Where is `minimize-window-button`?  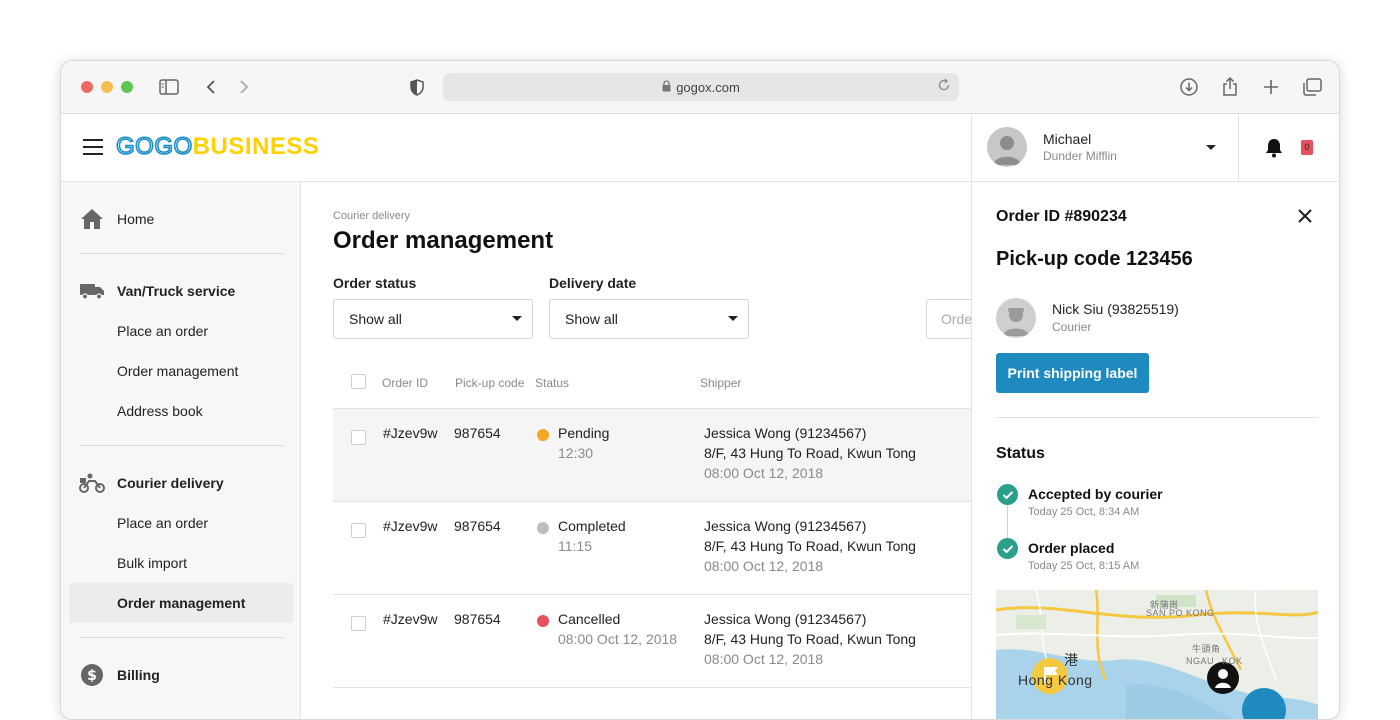
minimize-window-button is located at coordinates (107, 87).